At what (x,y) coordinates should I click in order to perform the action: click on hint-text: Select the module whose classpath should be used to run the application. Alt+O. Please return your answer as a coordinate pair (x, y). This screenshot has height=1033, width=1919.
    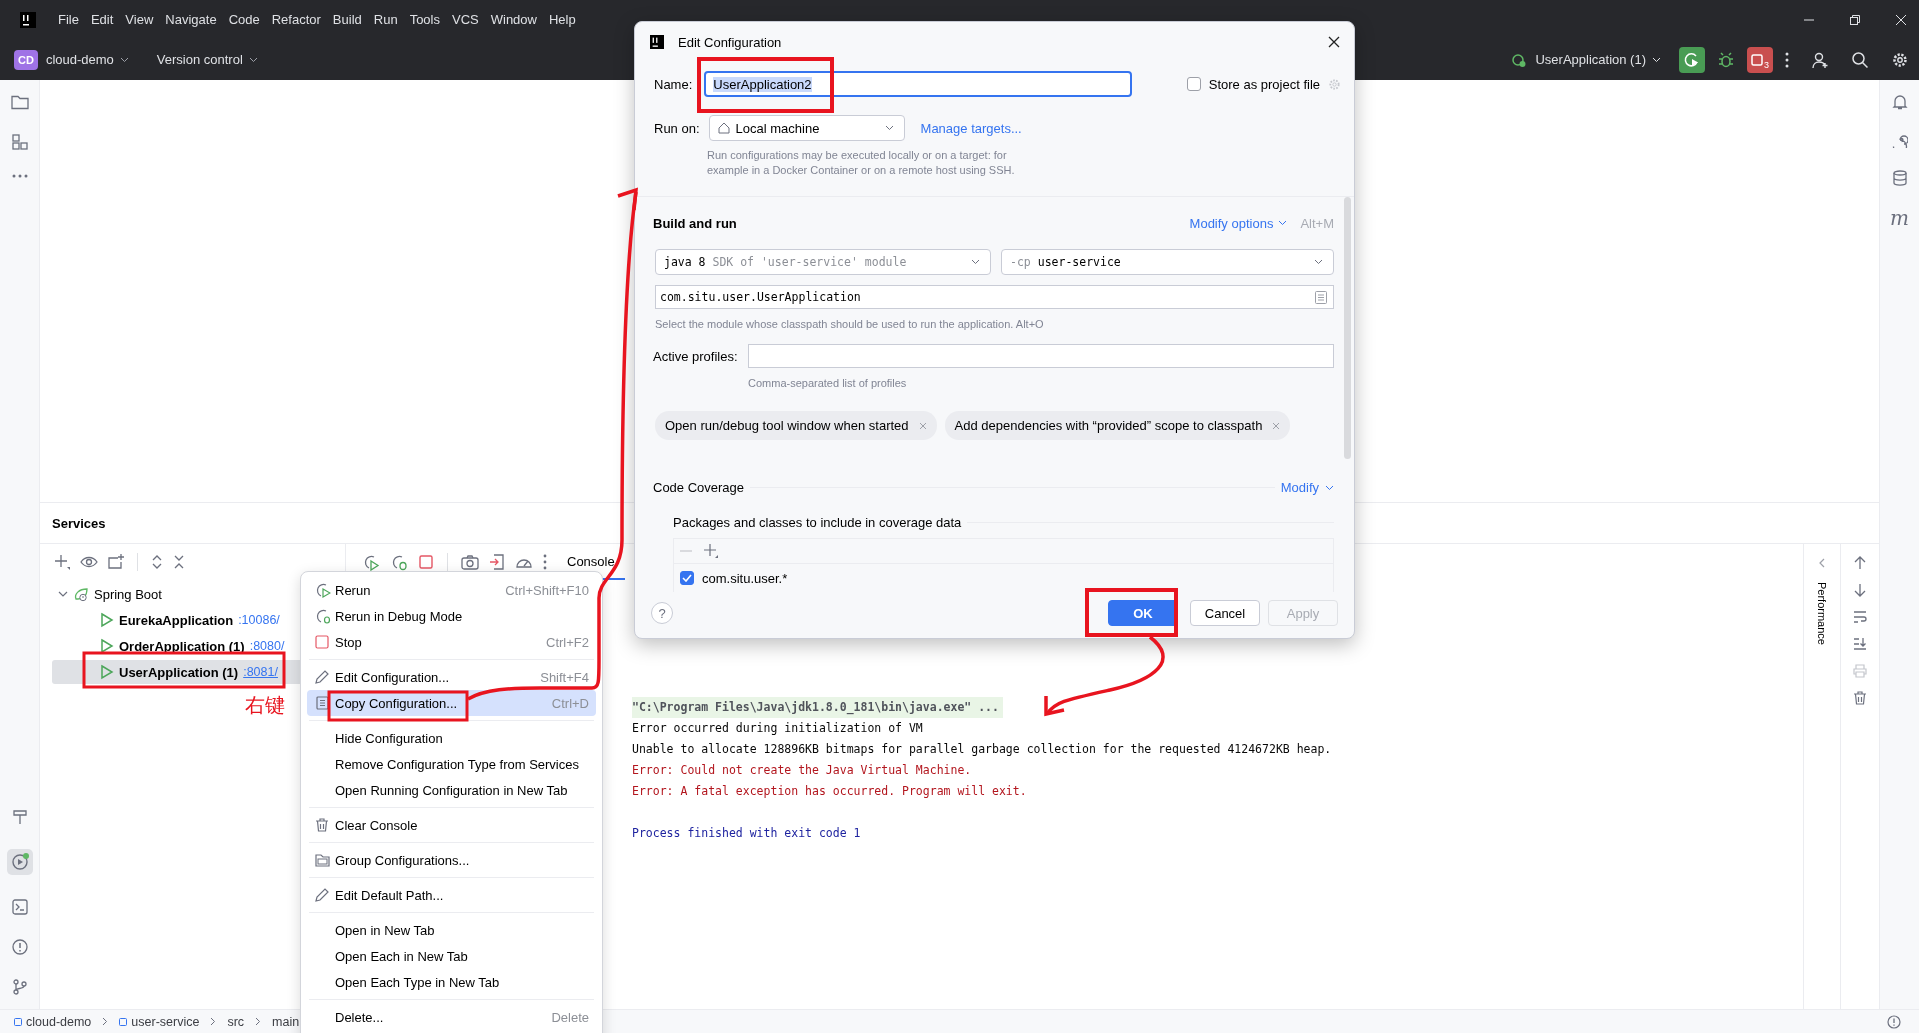
    Looking at the image, I should click on (850, 324).